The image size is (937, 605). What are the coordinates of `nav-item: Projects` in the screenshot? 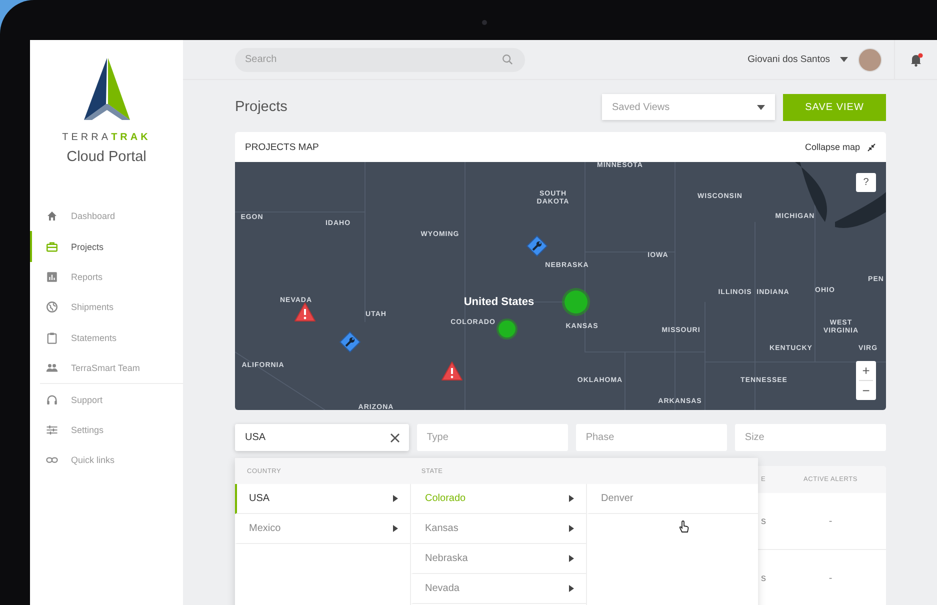 It's located at (106, 246).